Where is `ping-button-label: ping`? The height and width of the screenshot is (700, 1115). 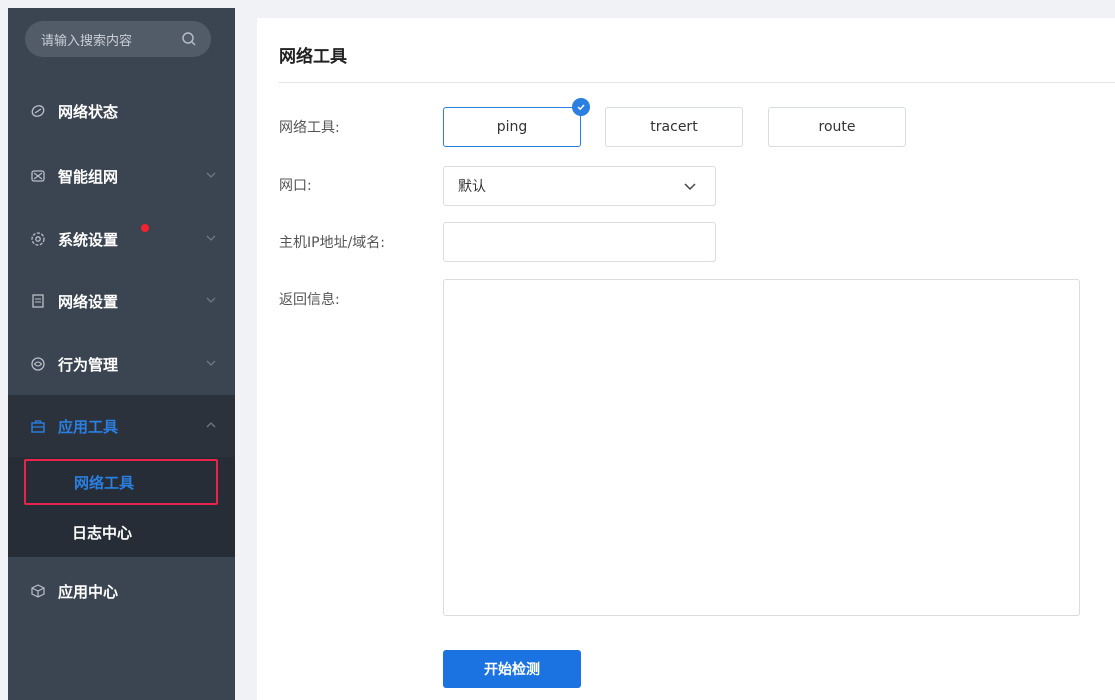
ping-button-label: ping is located at coordinates (512, 127).